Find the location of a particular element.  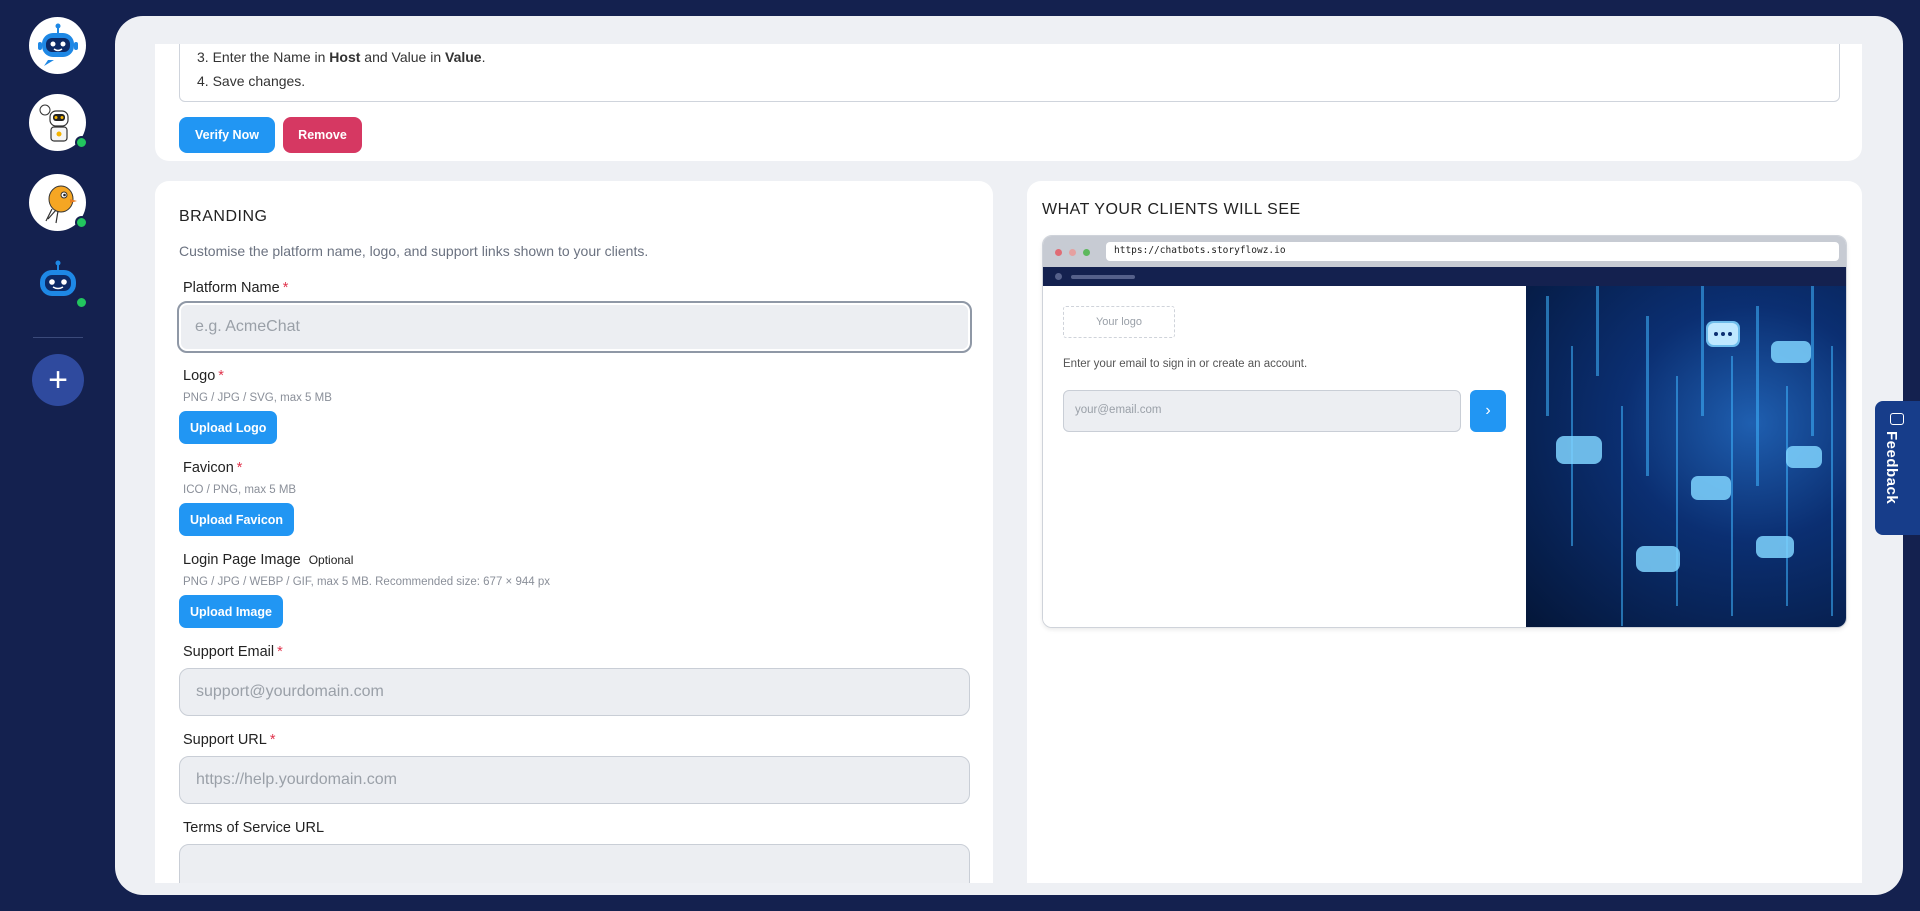

preview-navbar is located at coordinates (1444, 276).